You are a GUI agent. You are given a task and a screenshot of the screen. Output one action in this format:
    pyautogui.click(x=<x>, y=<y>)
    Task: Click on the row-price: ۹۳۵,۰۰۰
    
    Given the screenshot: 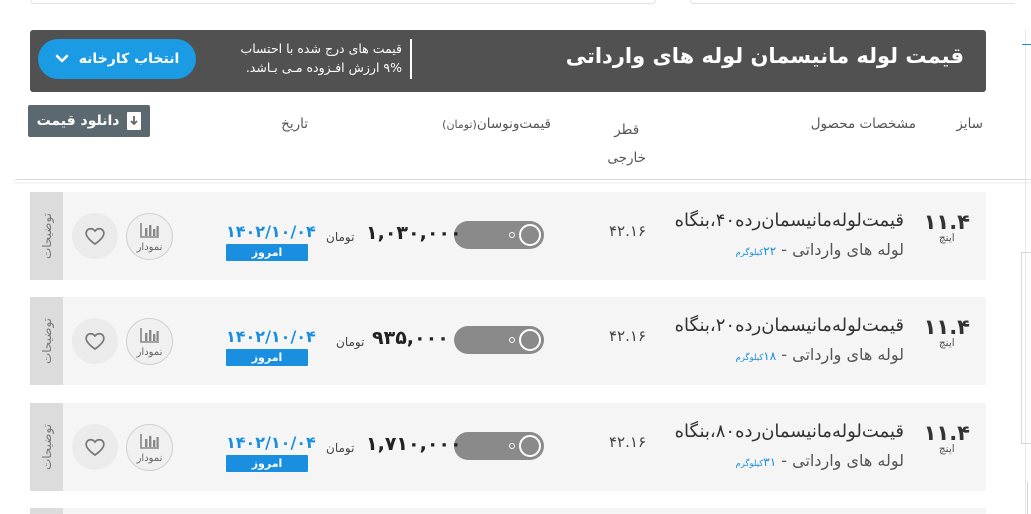 What is the action you would take?
    pyautogui.click(x=410, y=338)
    